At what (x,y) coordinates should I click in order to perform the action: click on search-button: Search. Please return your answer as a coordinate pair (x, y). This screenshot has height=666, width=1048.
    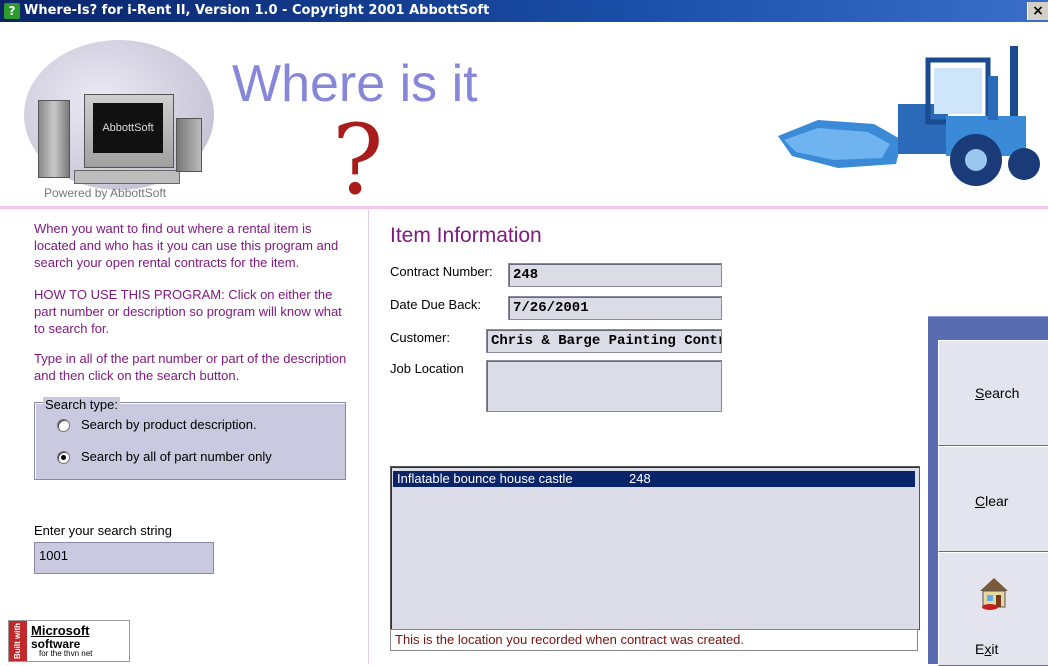
    Looking at the image, I should click on (993, 393).